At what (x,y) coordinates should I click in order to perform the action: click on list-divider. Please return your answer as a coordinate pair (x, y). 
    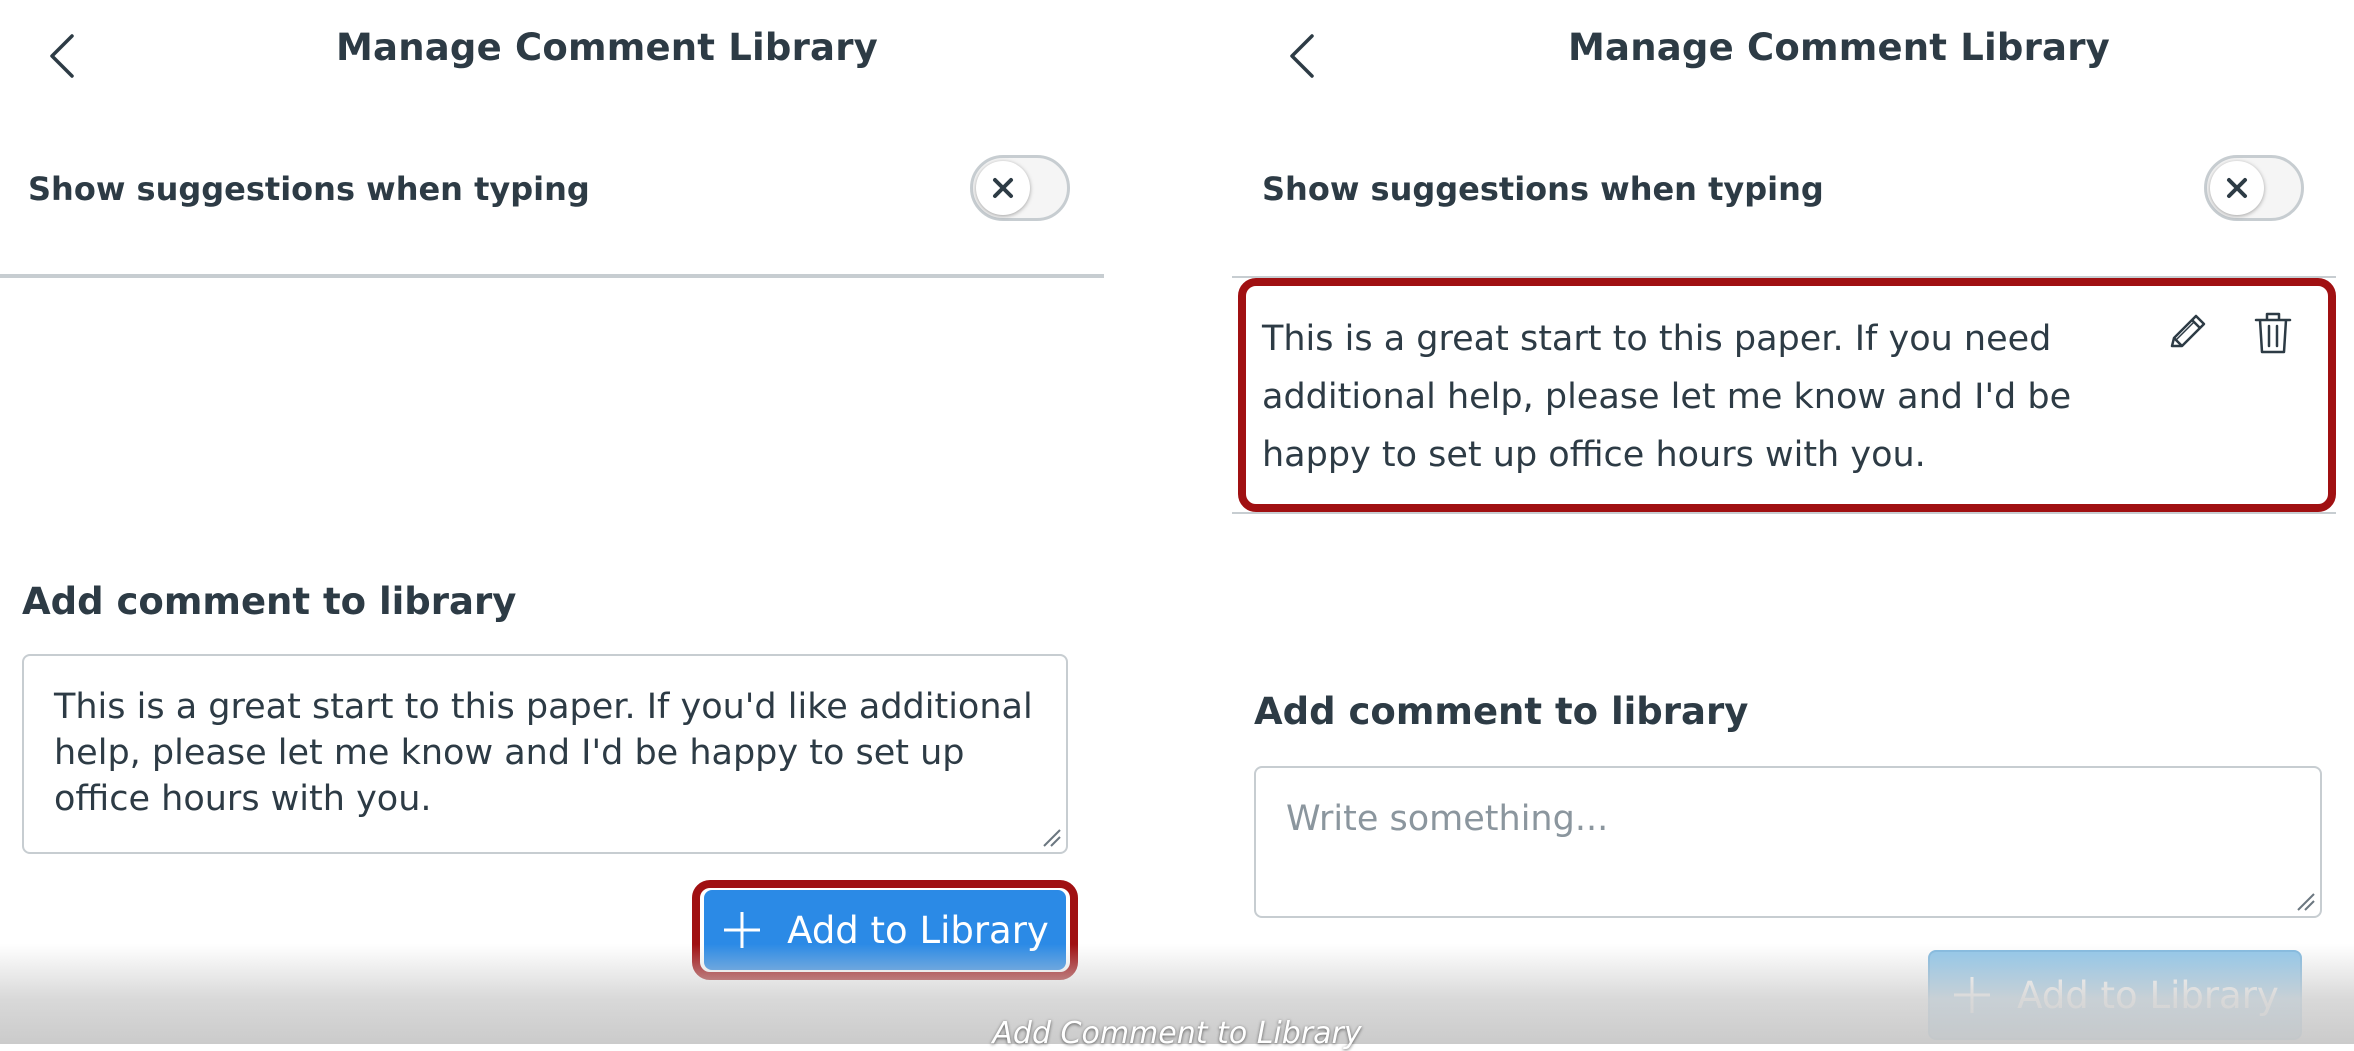
    Looking at the image, I should click on (1784, 513).